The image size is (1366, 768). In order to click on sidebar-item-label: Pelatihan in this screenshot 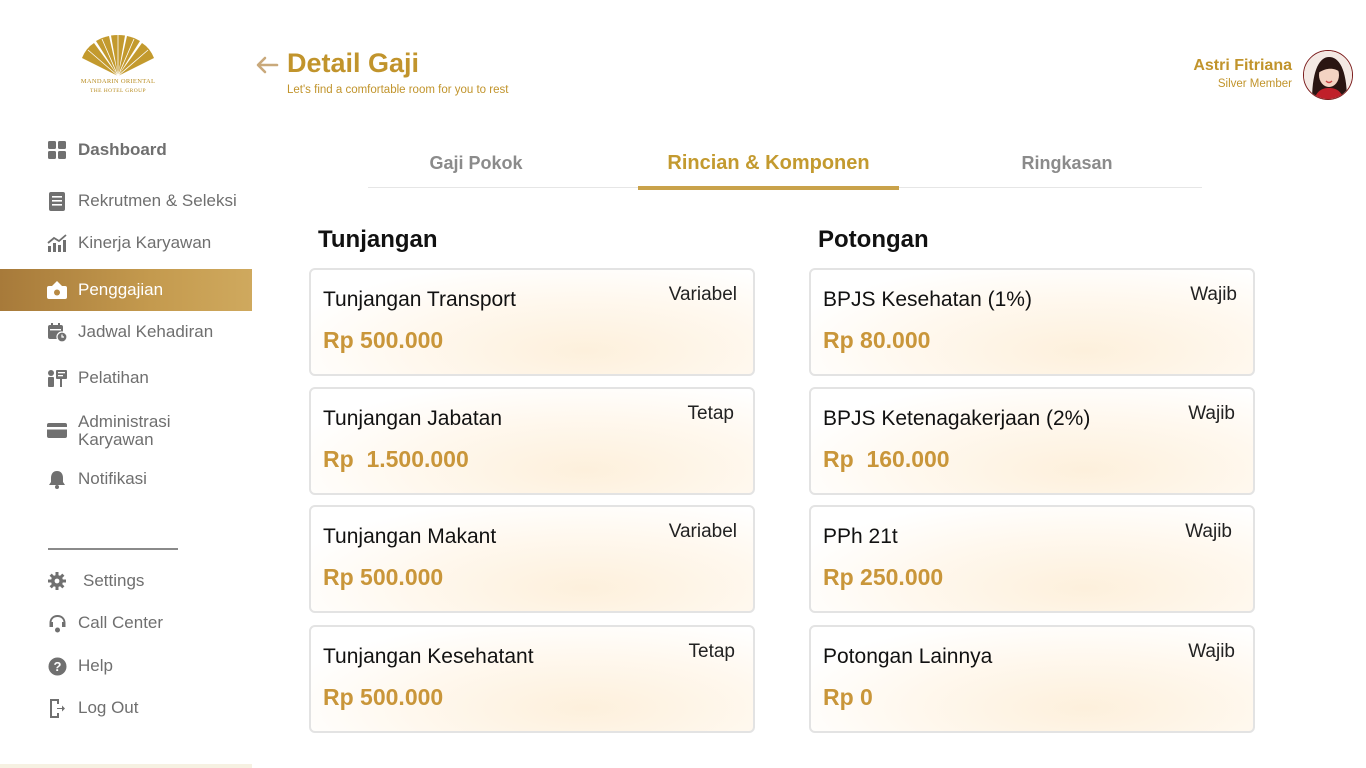, I will do `click(113, 377)`.